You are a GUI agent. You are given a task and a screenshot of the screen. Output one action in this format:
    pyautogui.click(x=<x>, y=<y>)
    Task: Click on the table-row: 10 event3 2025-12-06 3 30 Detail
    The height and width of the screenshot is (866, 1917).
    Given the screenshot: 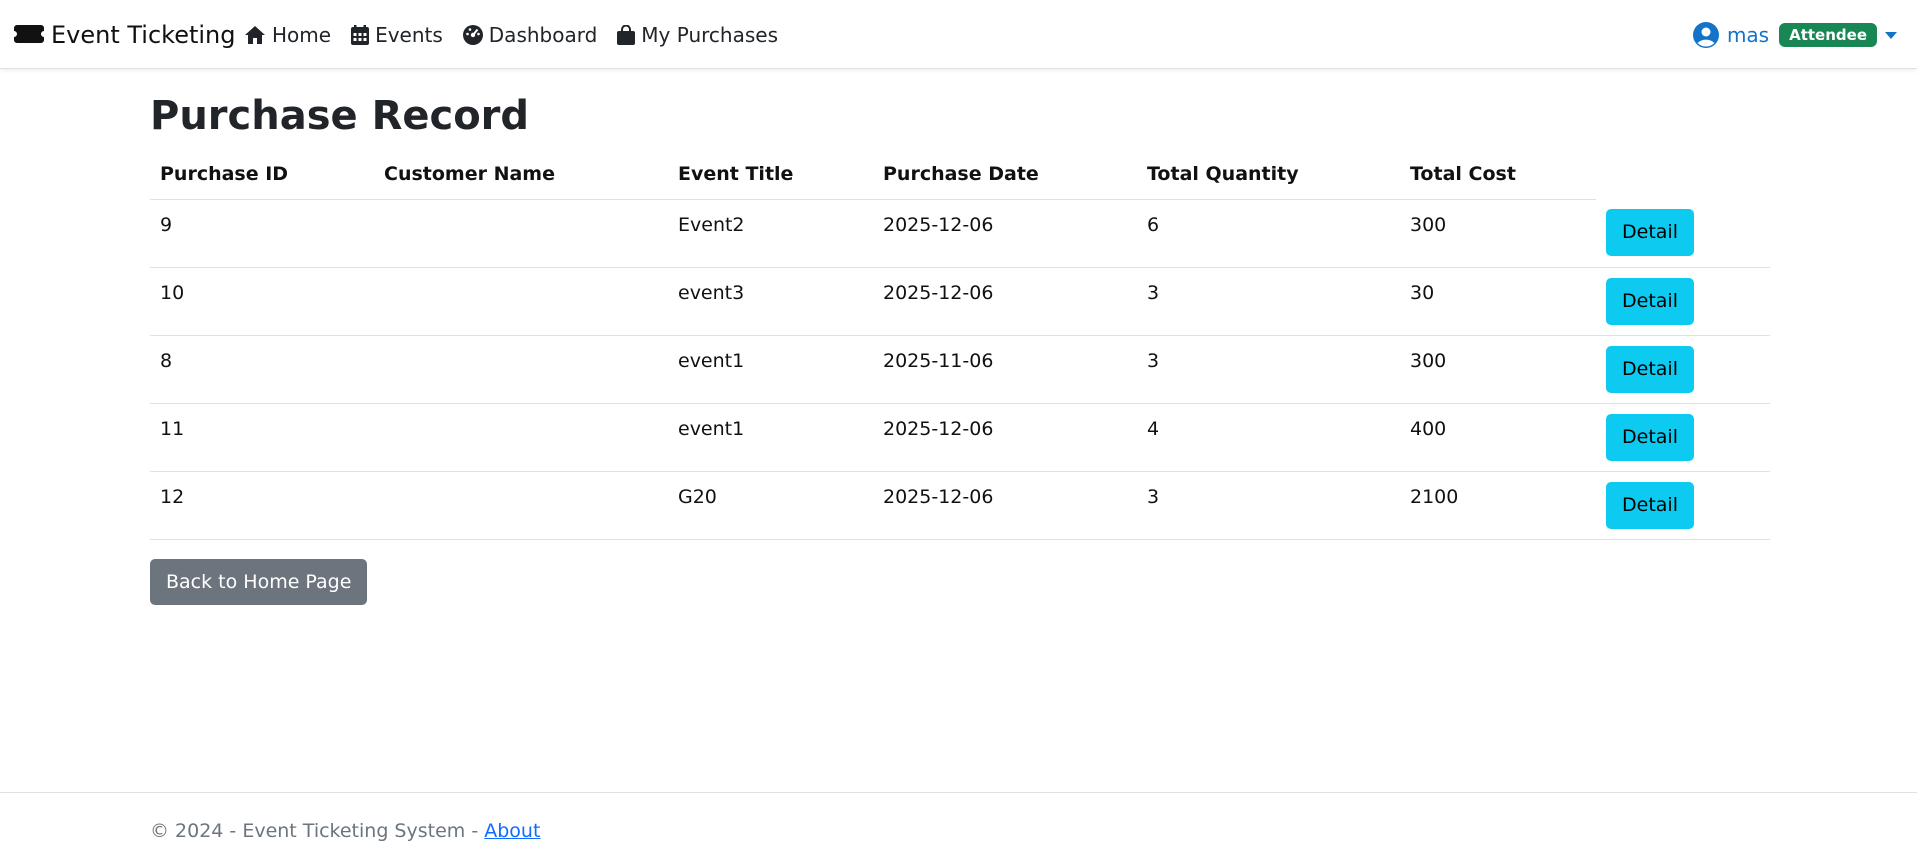 What is the action you would take?
    pyautogui.click(x=960, y=301)
    